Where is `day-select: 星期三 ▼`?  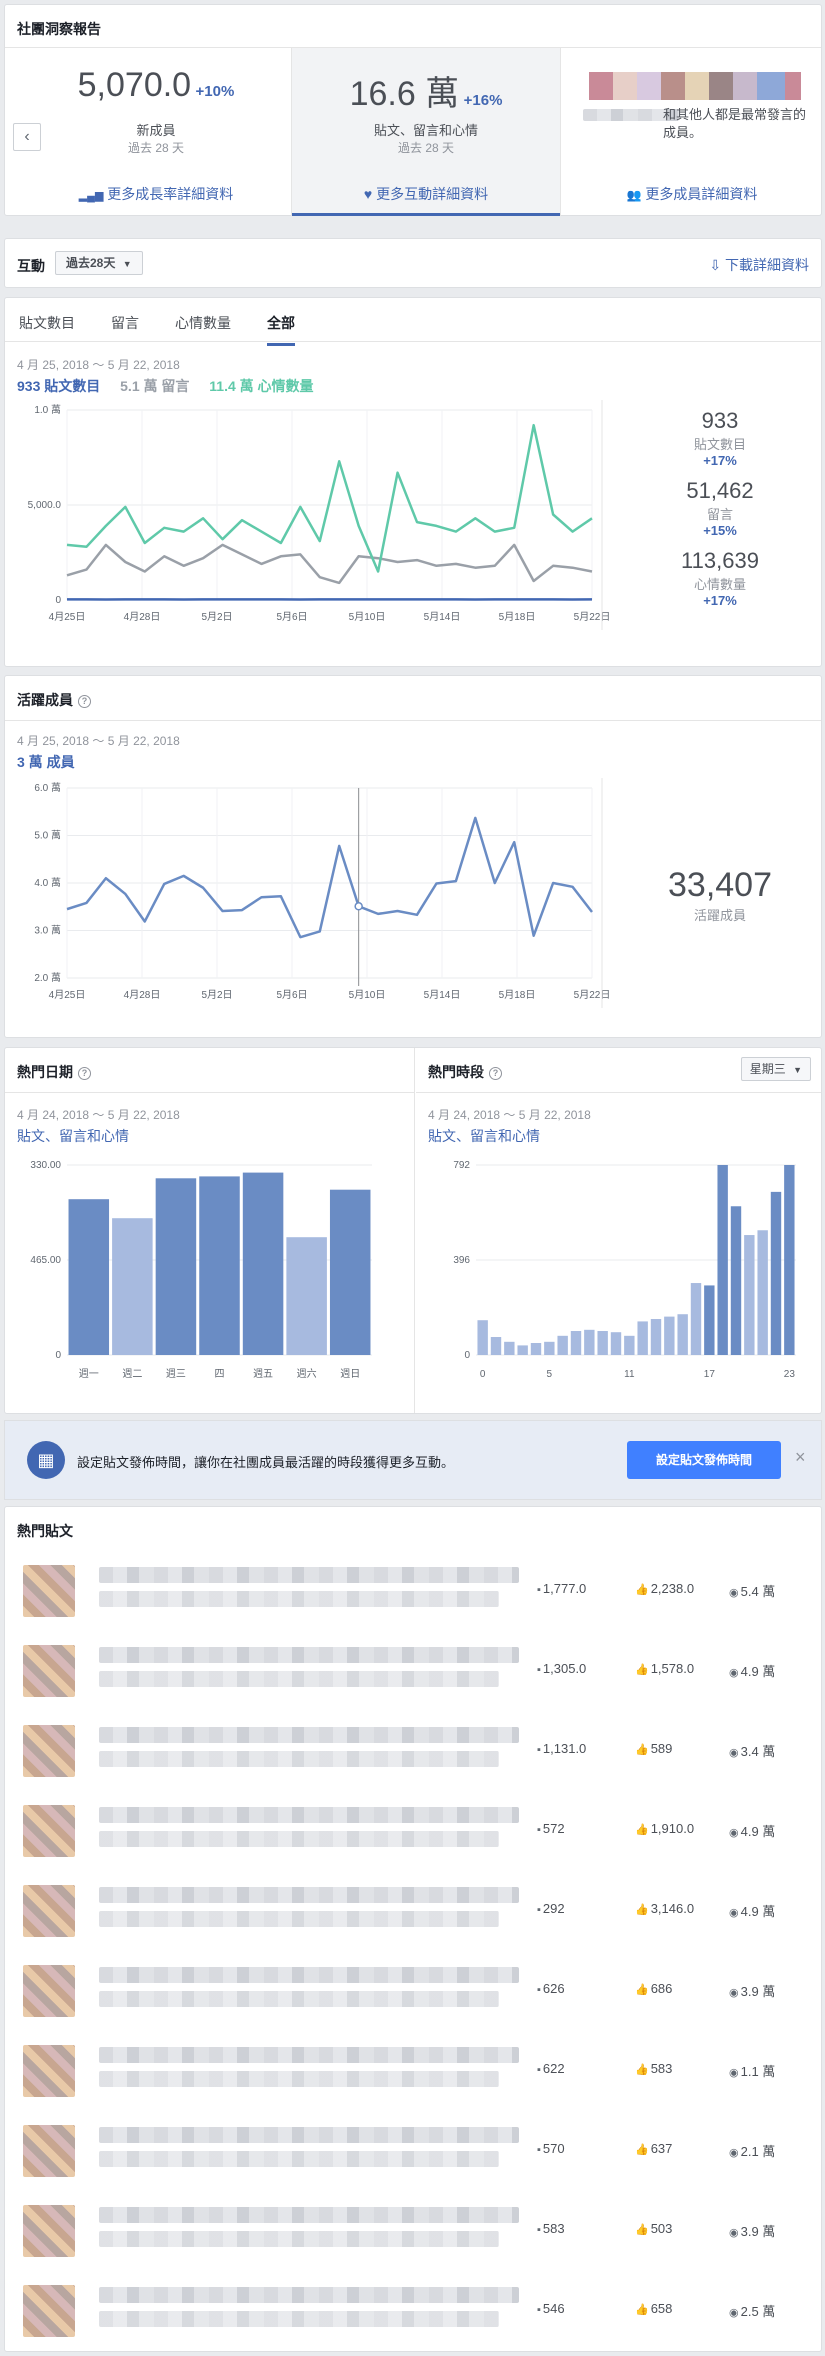 day-select: 星期三 ▼ is located at coordinates (775, 1069).